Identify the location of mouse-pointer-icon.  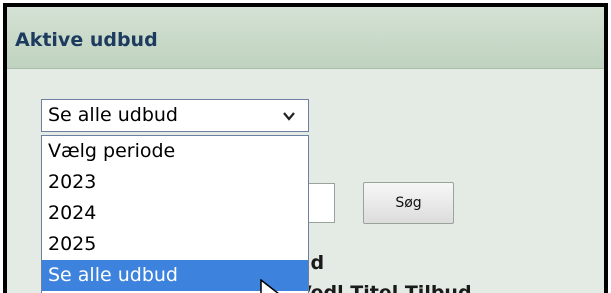
(269, 286).